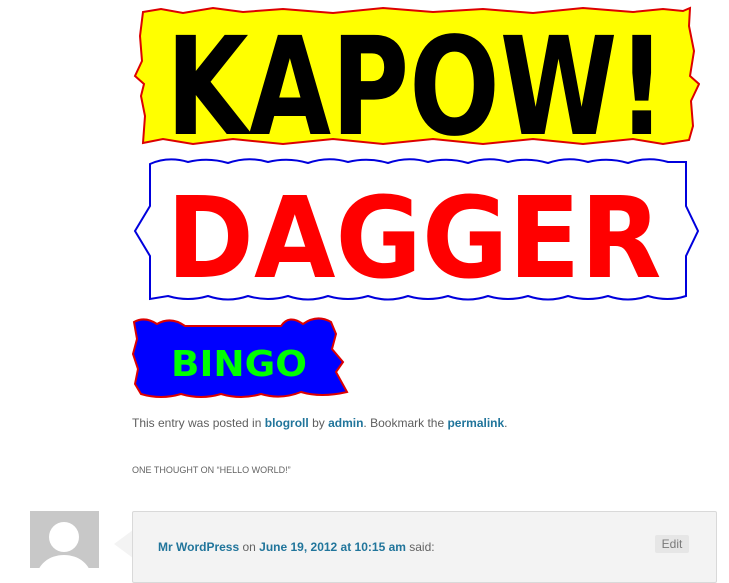  I want to click on entry-meta-end: ., so click(506, 423).